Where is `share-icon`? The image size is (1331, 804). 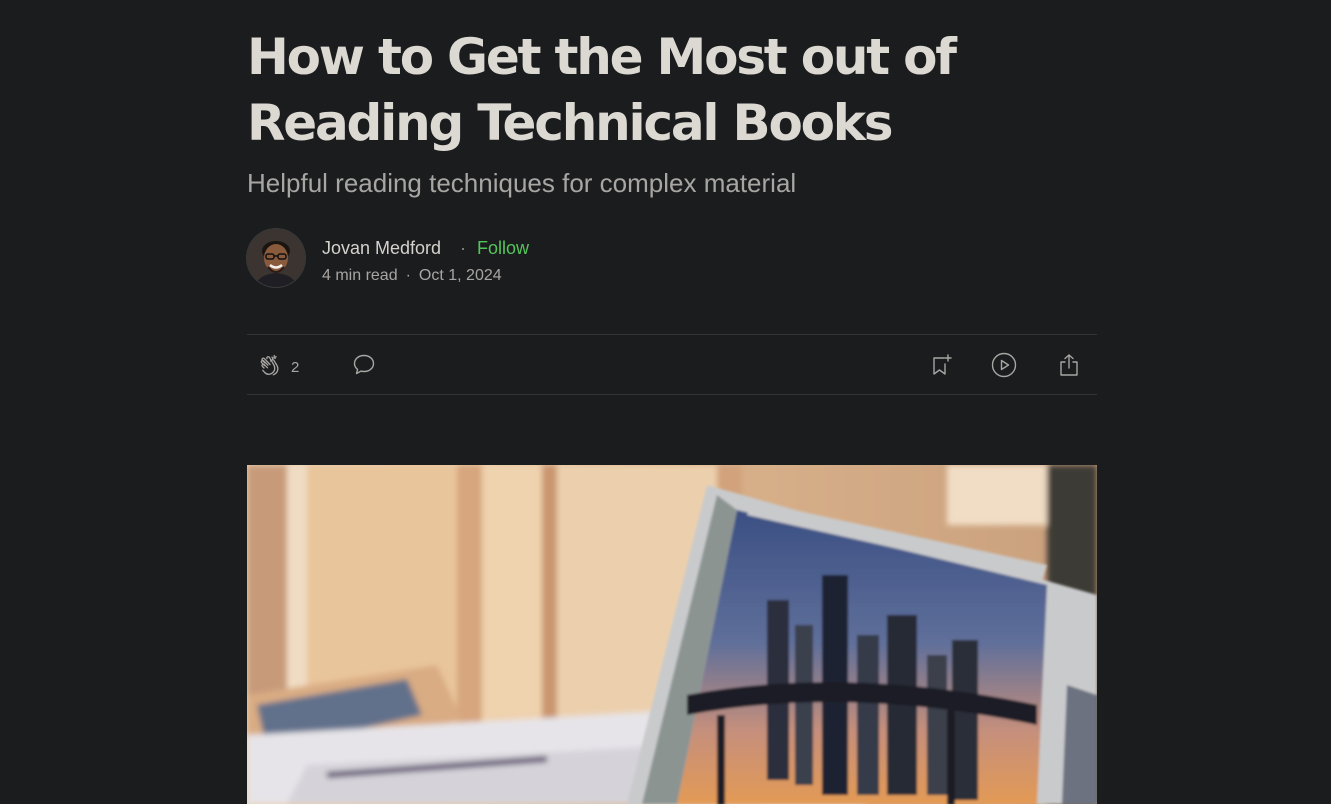
share-icon is located at coordinates (1069, 365).